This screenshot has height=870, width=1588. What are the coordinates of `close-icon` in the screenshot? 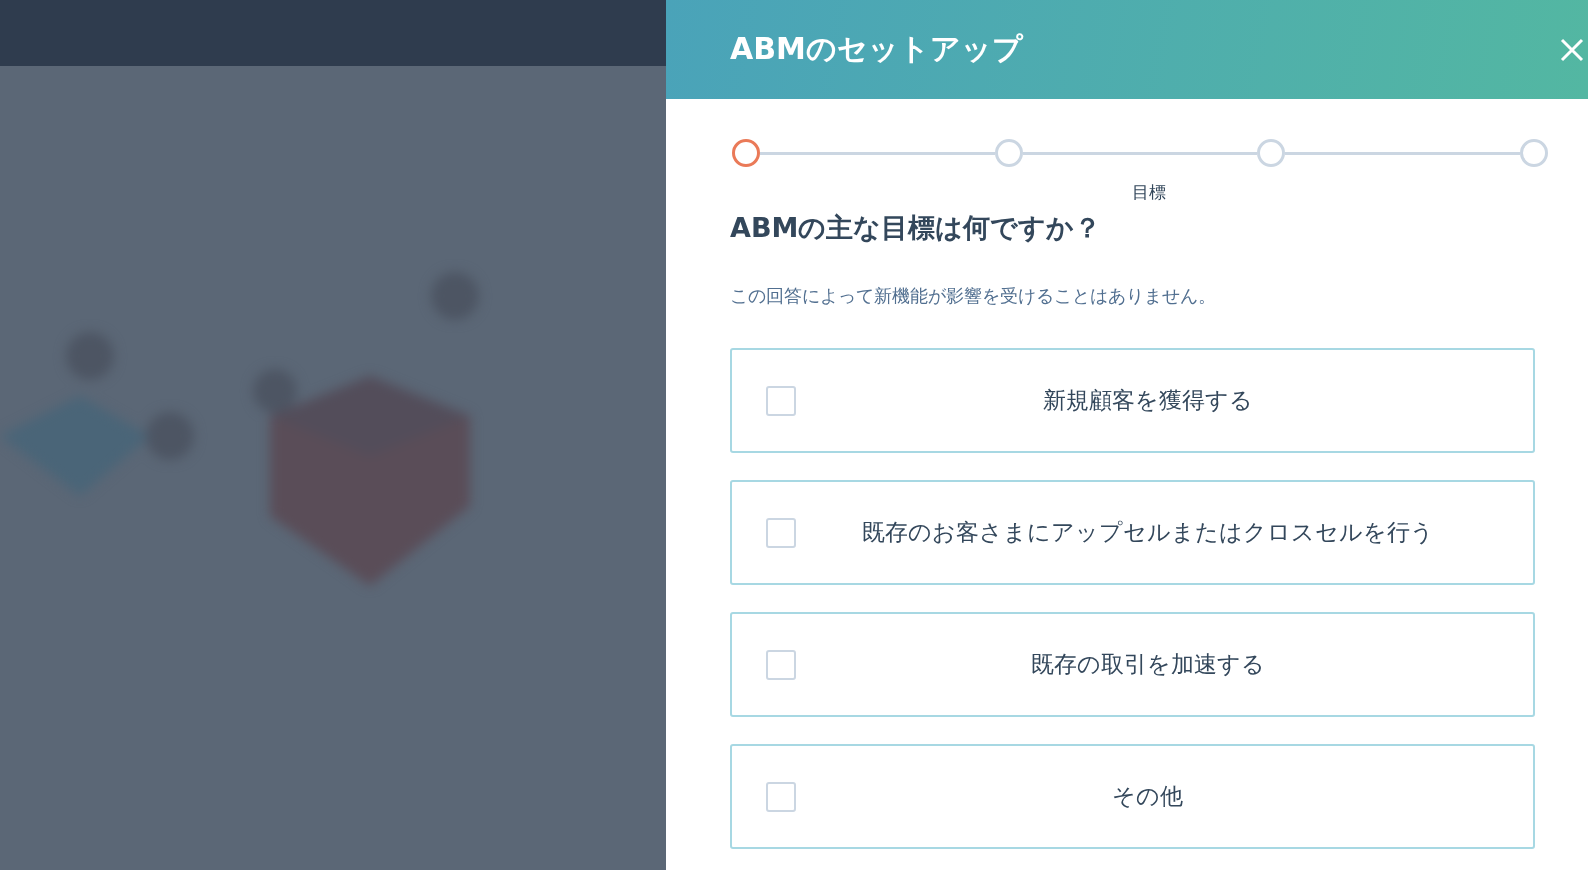 It's located at (1572, 49).